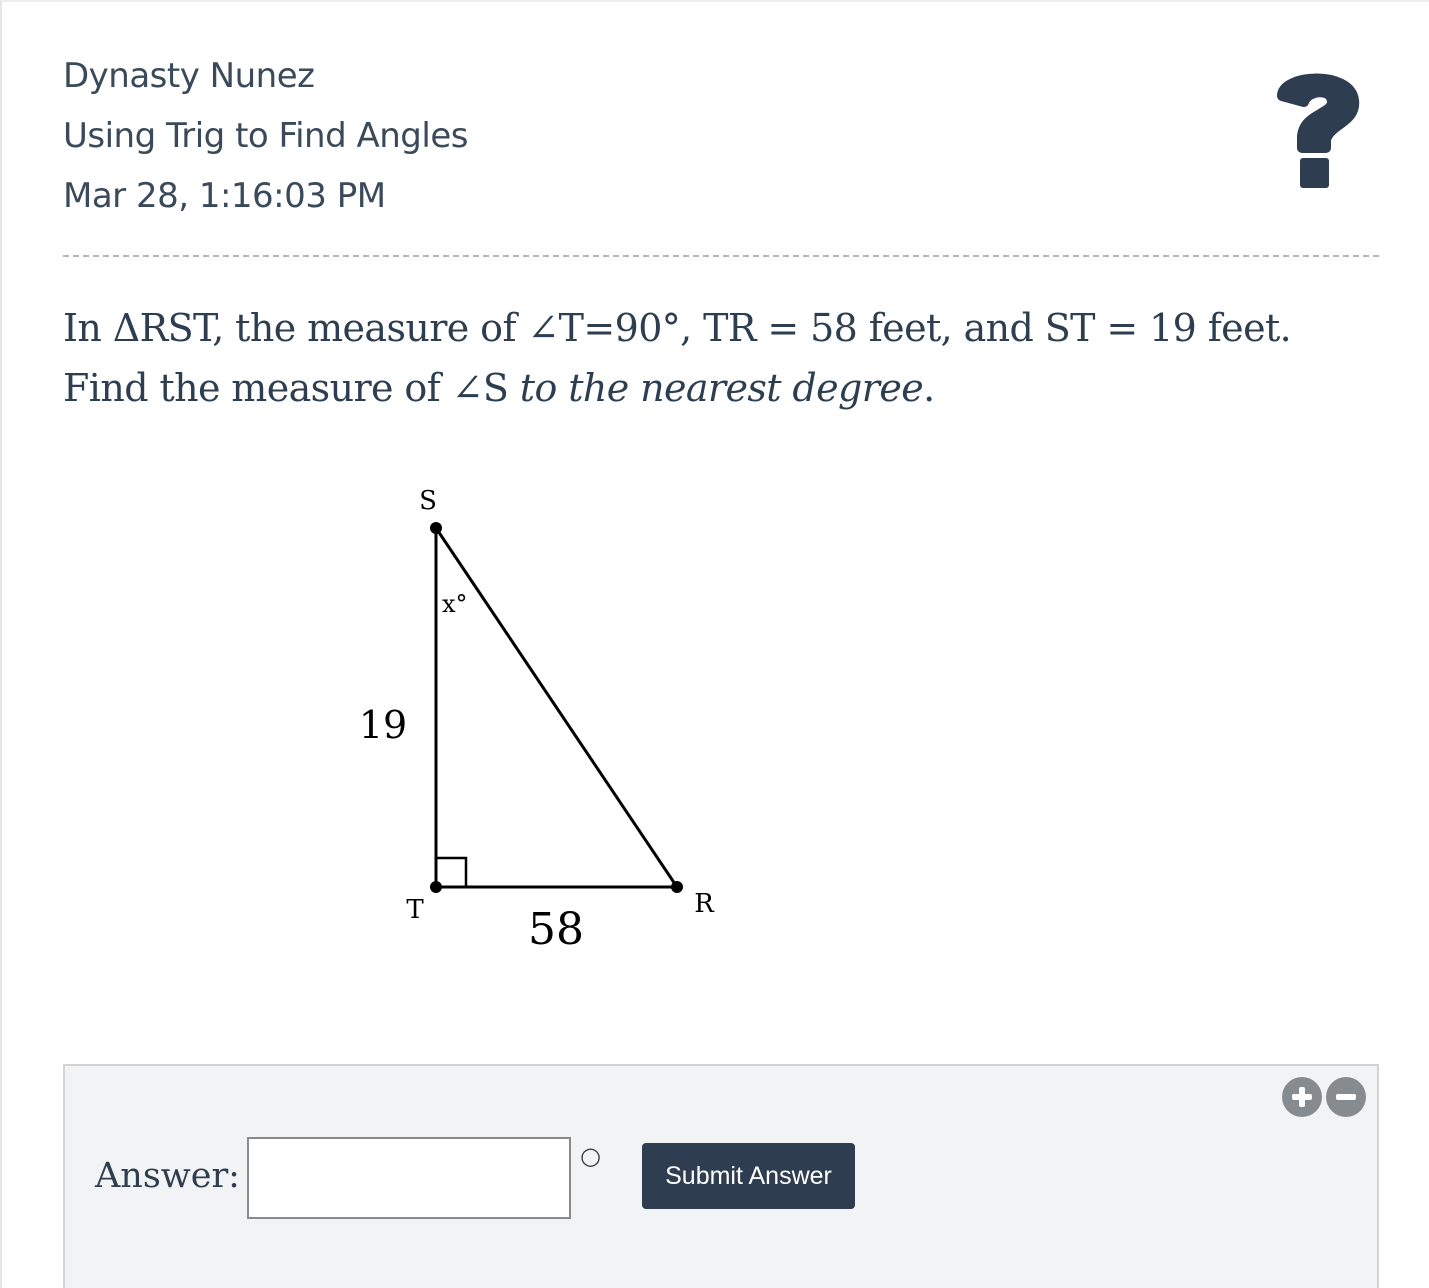 This screenshot has height=1288, width=1429. I want to click on vertex-t-label: T, so click(415, 910).